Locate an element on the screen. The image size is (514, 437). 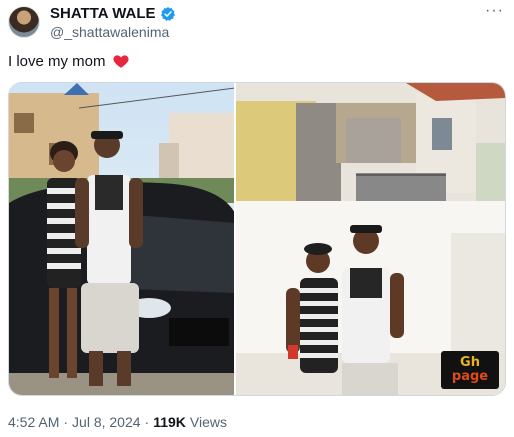
tweet-meta: 4:52 AM · Jul 8, 2024 · 119K Views is located at coordinates (117, 422).